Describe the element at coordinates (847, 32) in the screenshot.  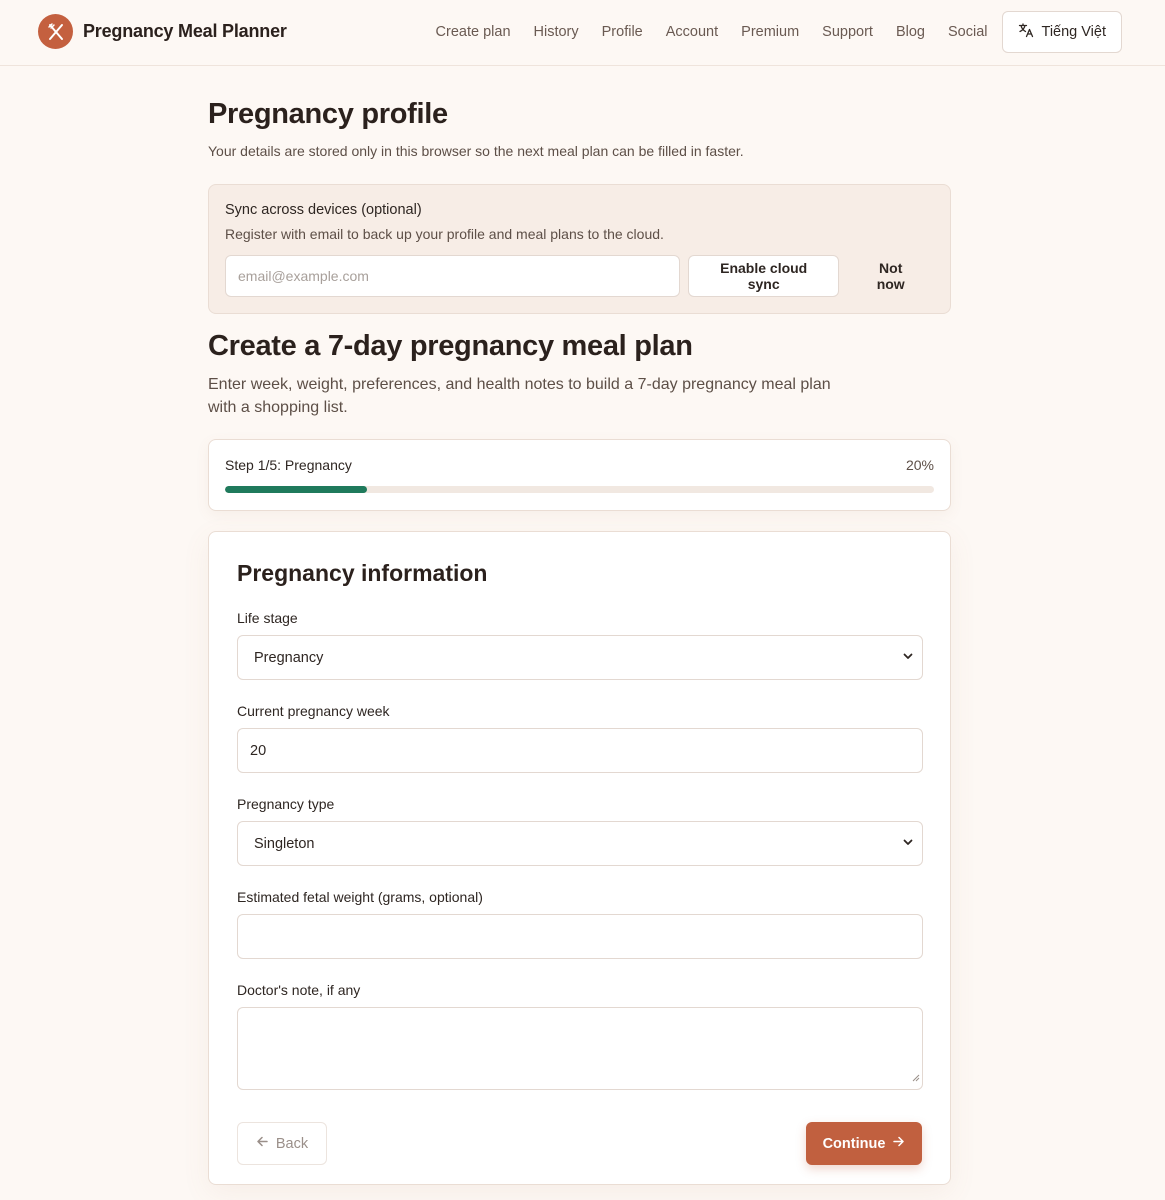
I see `nav-support: Support` at that location.